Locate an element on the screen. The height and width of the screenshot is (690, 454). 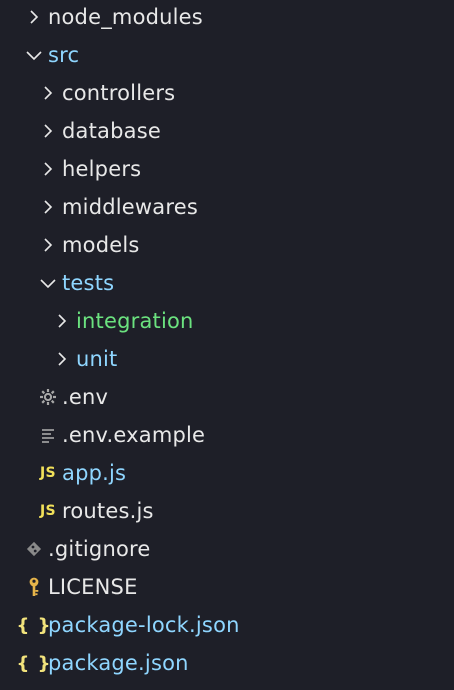
git-diamond-icon is located at coordinates (34, 549).